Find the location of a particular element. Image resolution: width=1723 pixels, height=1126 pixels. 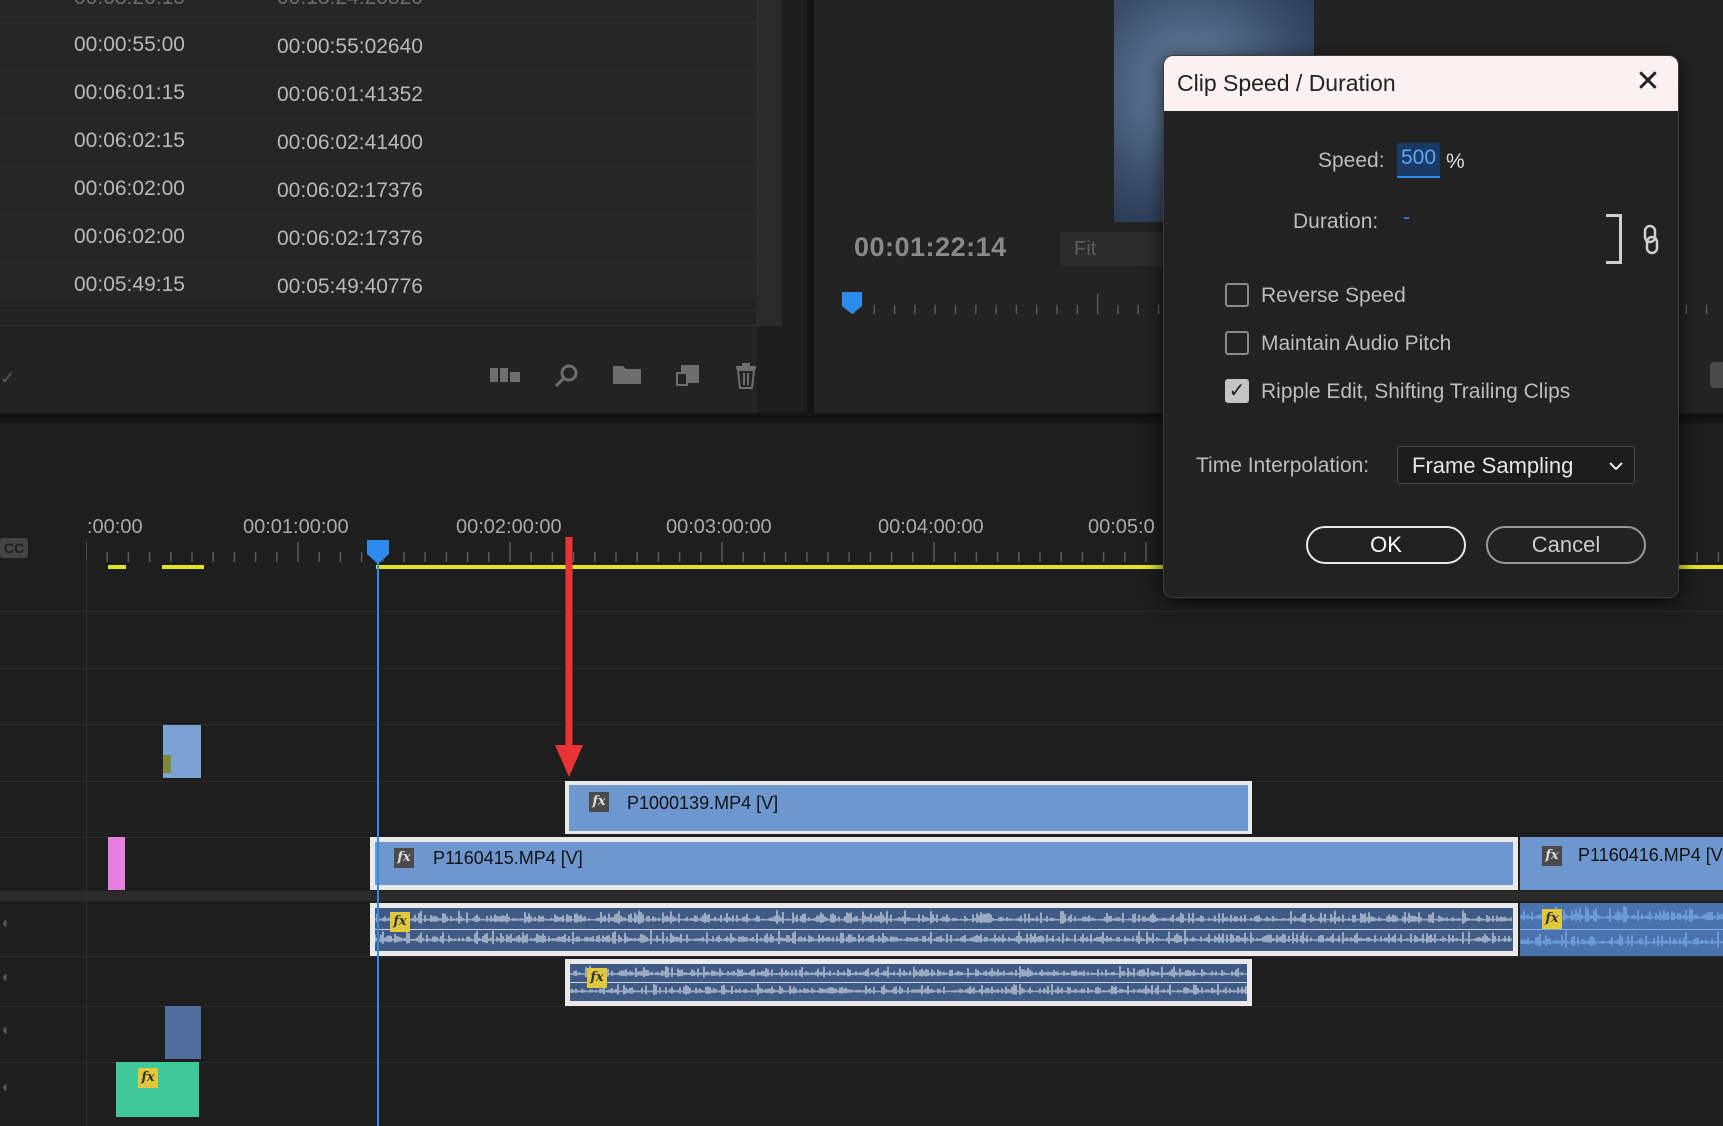

link-icon is located at coordinates (1651, 240).